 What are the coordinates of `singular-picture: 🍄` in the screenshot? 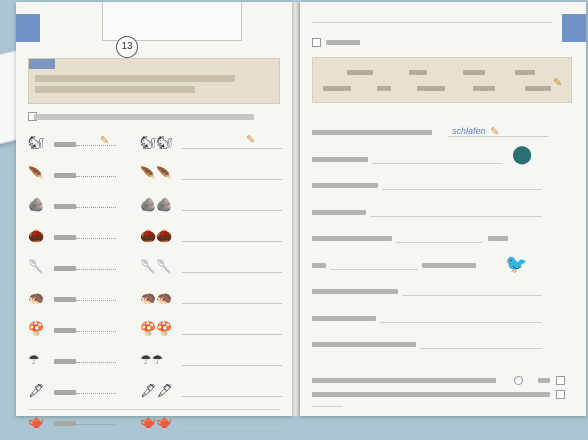 It's located at (36, 328).